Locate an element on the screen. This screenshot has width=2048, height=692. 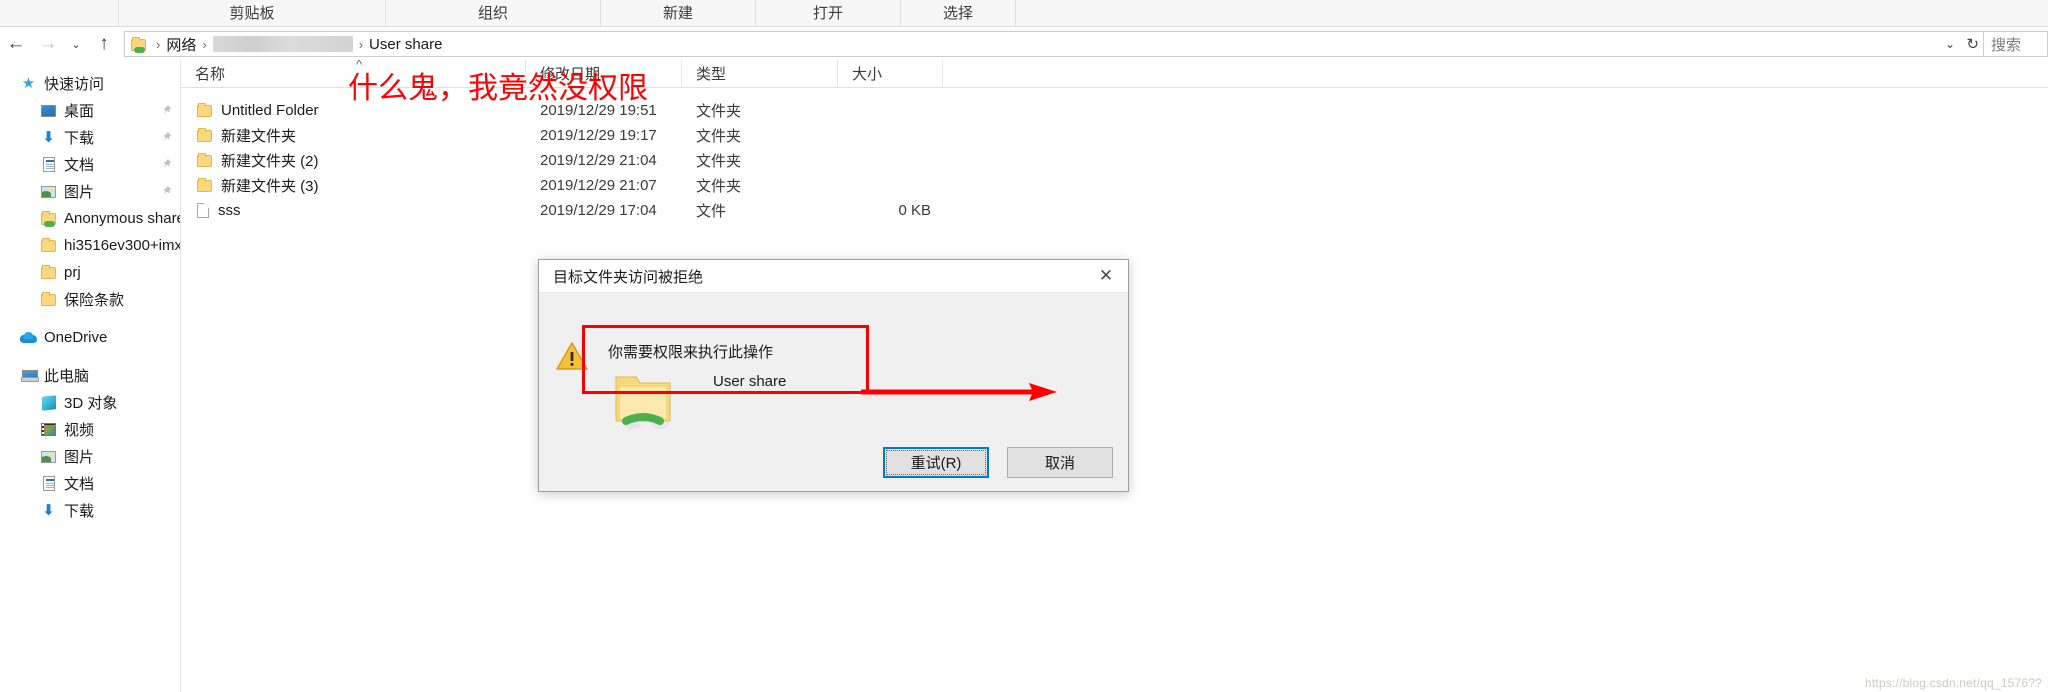
file-size: 0 KB is located at coordinates (914, 210).